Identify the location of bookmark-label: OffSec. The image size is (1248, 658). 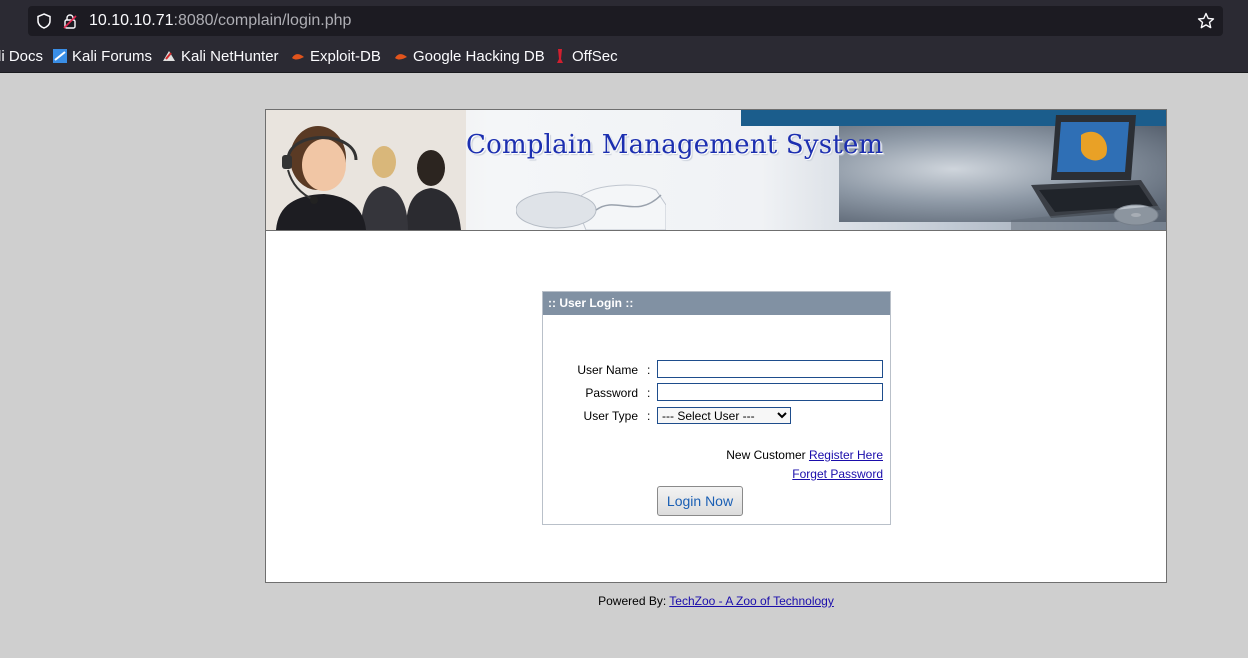
(595, 56).